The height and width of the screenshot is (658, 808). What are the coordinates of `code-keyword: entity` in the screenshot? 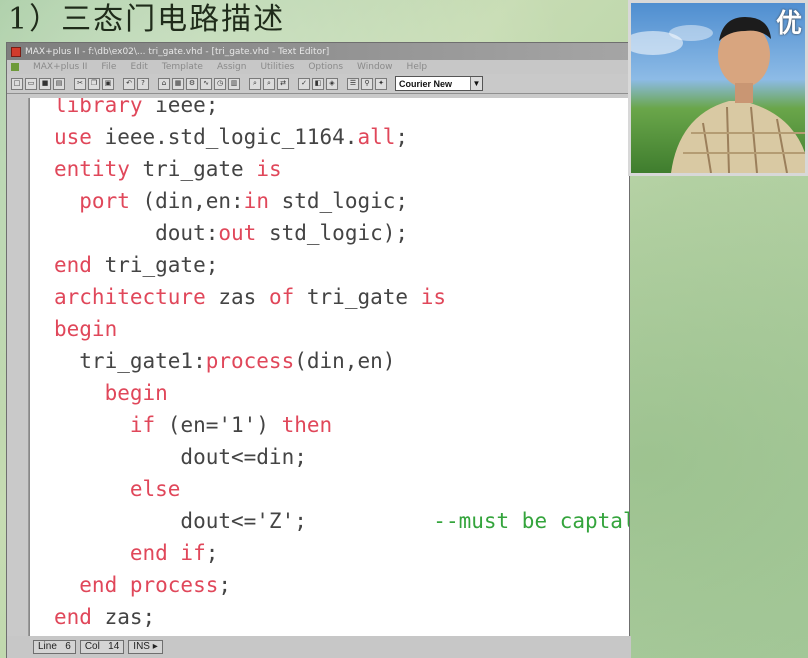 It's located at (98, 169).